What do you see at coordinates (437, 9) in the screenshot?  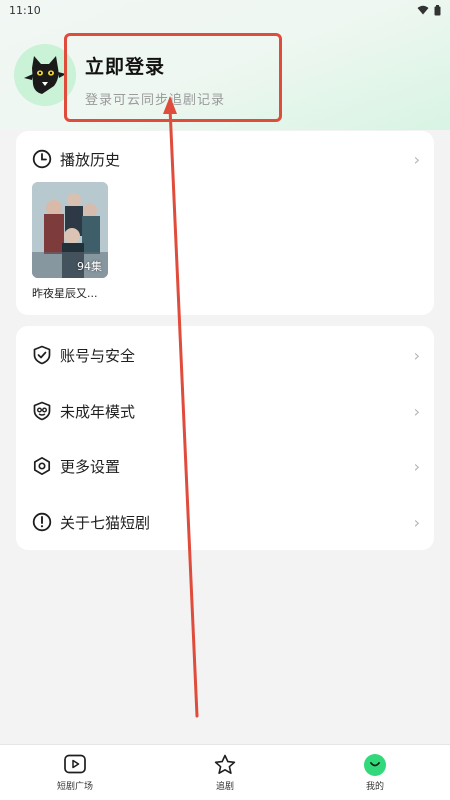 I see `battery-icon` at bounding box center [437, 9].